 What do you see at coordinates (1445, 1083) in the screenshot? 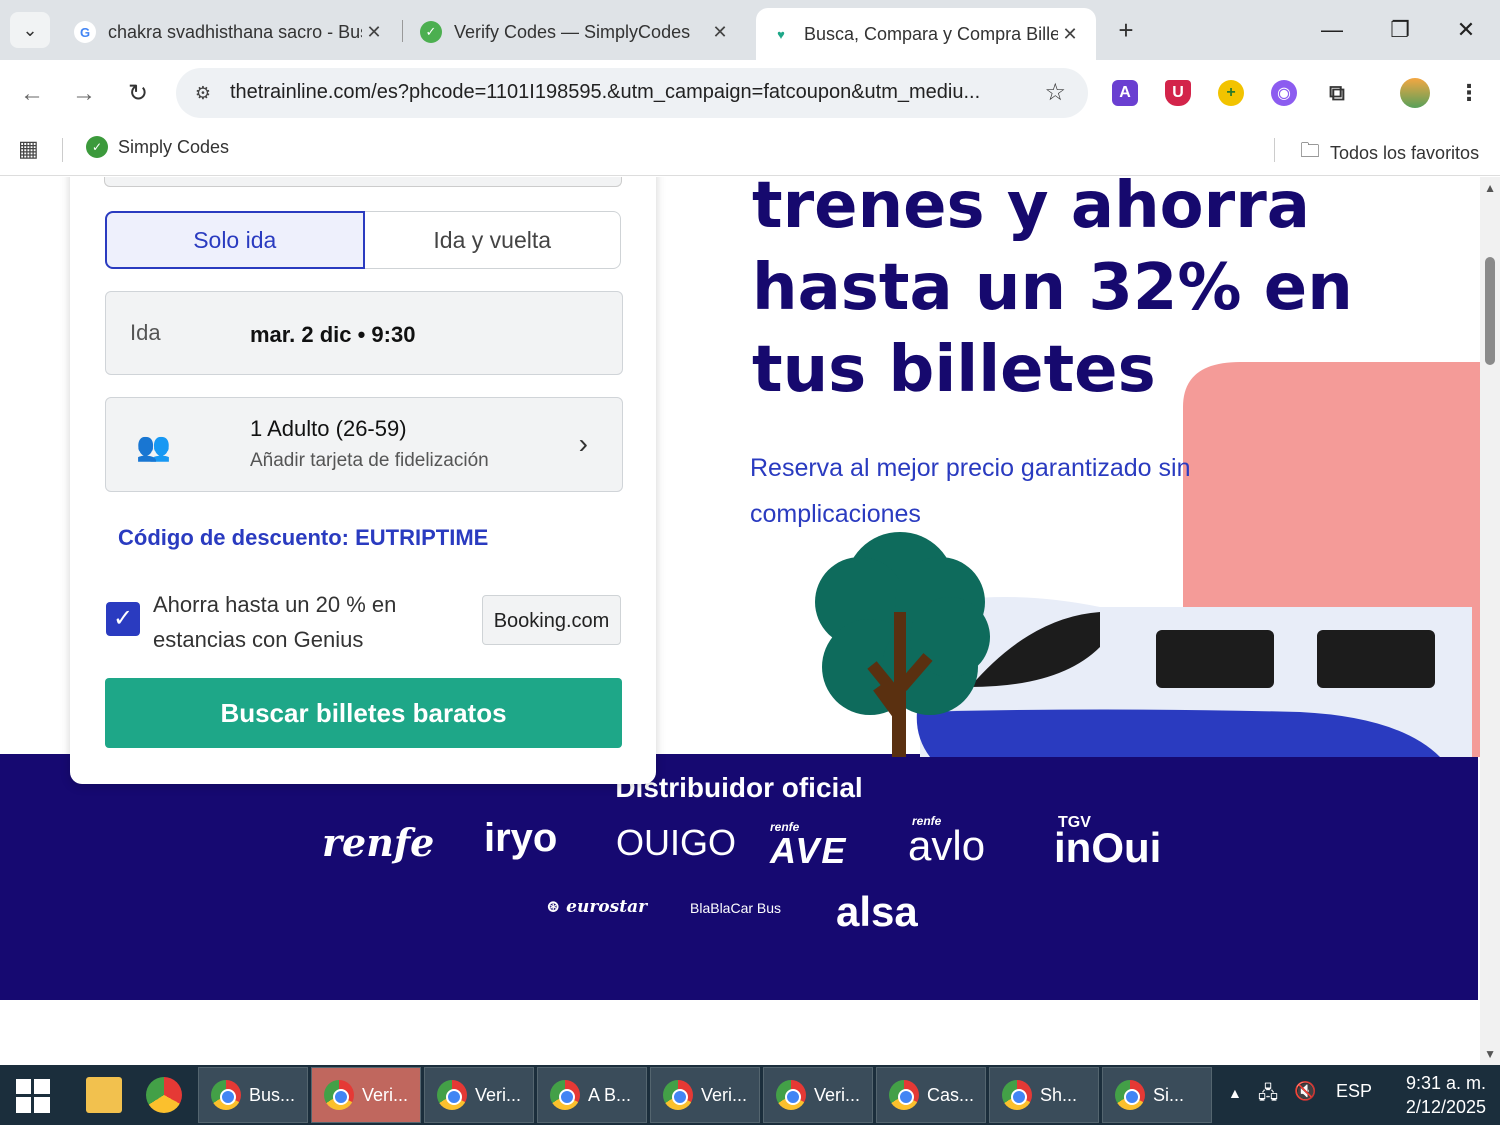
I see `clock-time: 9:31 a. m.` at bounding box center [1445, 1083].